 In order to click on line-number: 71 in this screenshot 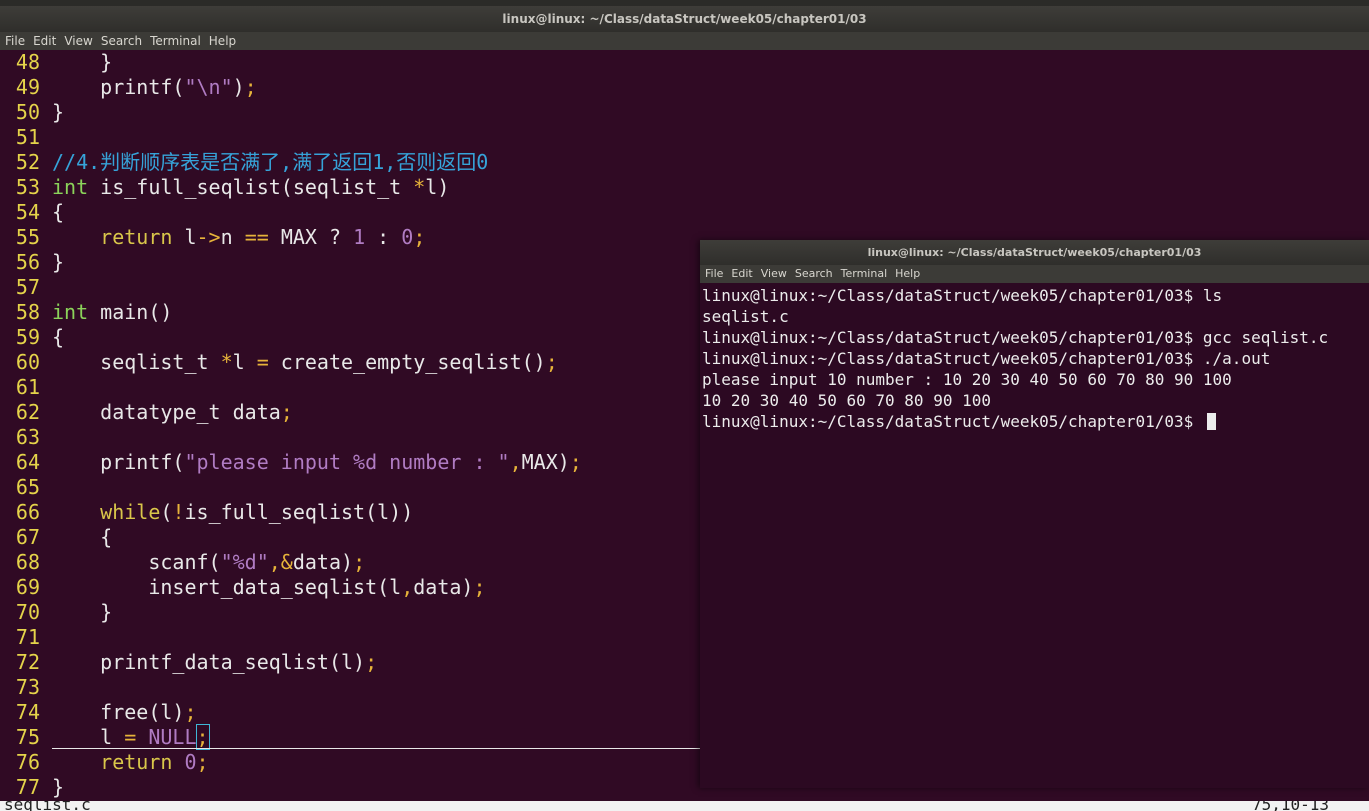, I will do `click(27, 637)`.